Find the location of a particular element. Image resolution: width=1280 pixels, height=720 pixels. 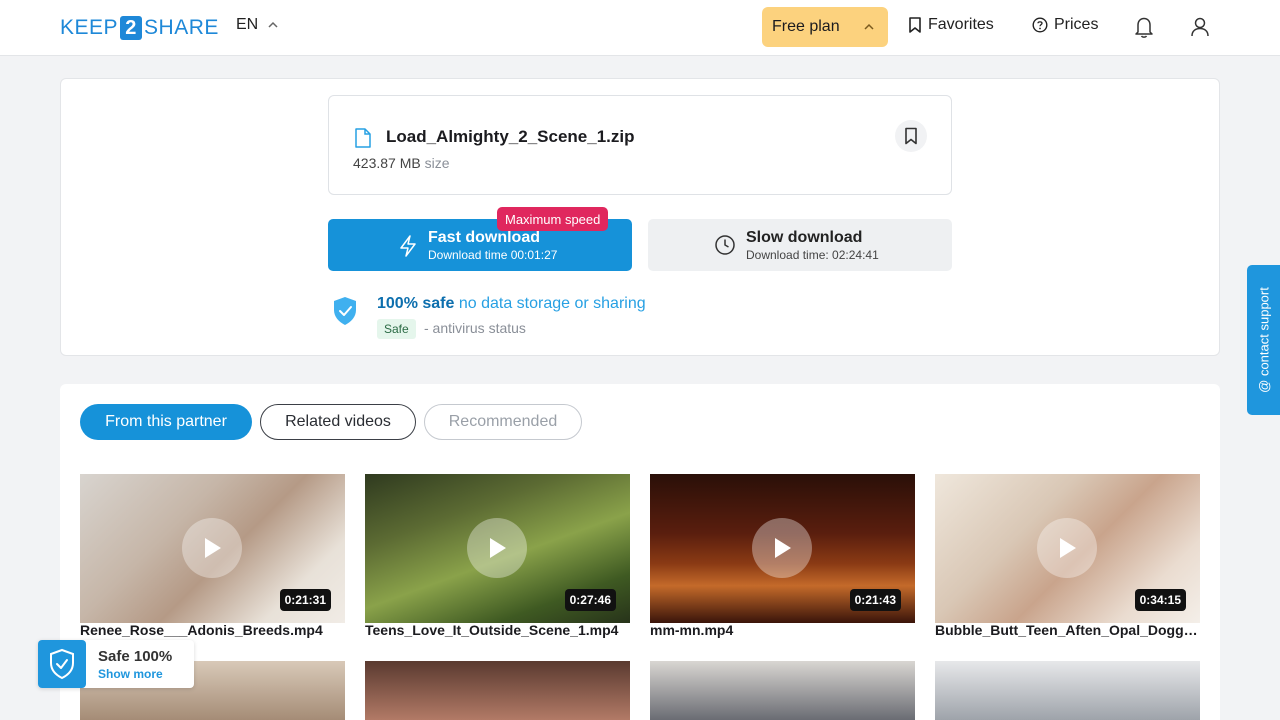

video-thumbnail: 0:34:15 is located at coordinates (1067, 548).